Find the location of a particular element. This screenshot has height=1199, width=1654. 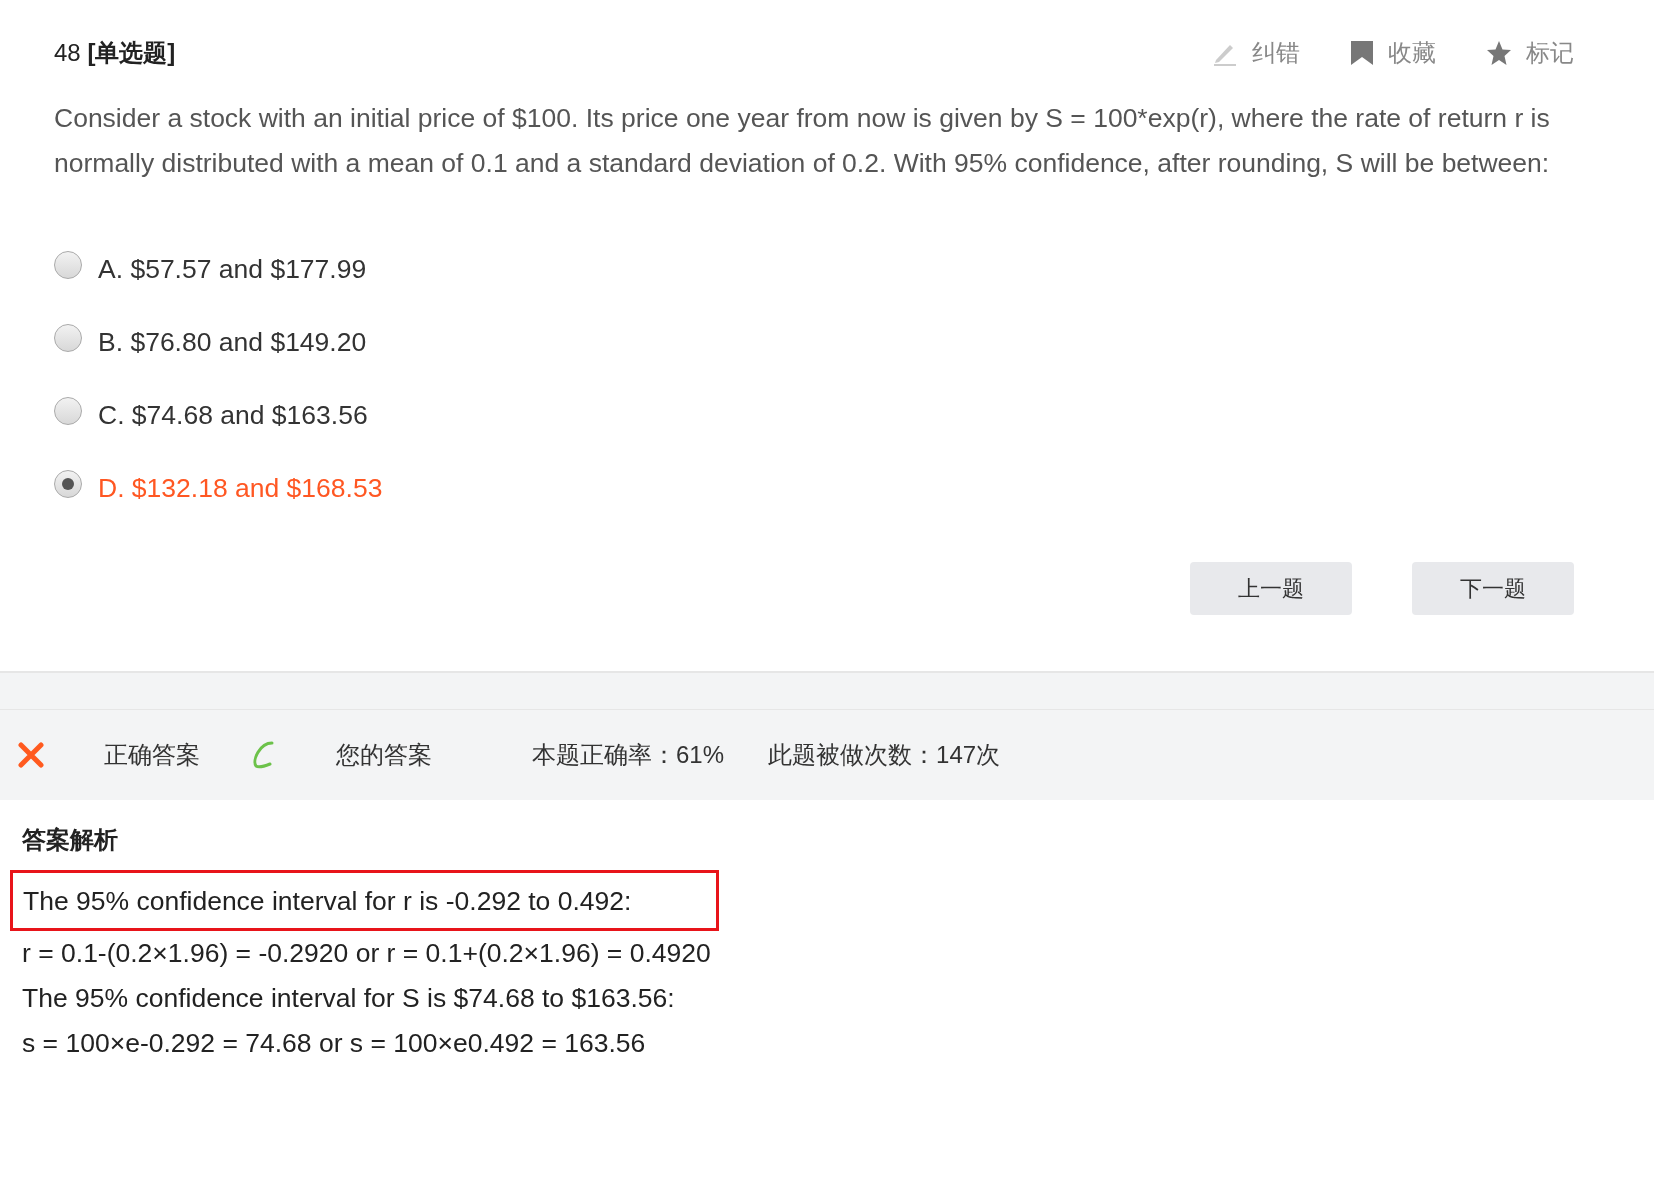

option-label: B. $76.80 and $149.20 is located at coordinates (232, 342).